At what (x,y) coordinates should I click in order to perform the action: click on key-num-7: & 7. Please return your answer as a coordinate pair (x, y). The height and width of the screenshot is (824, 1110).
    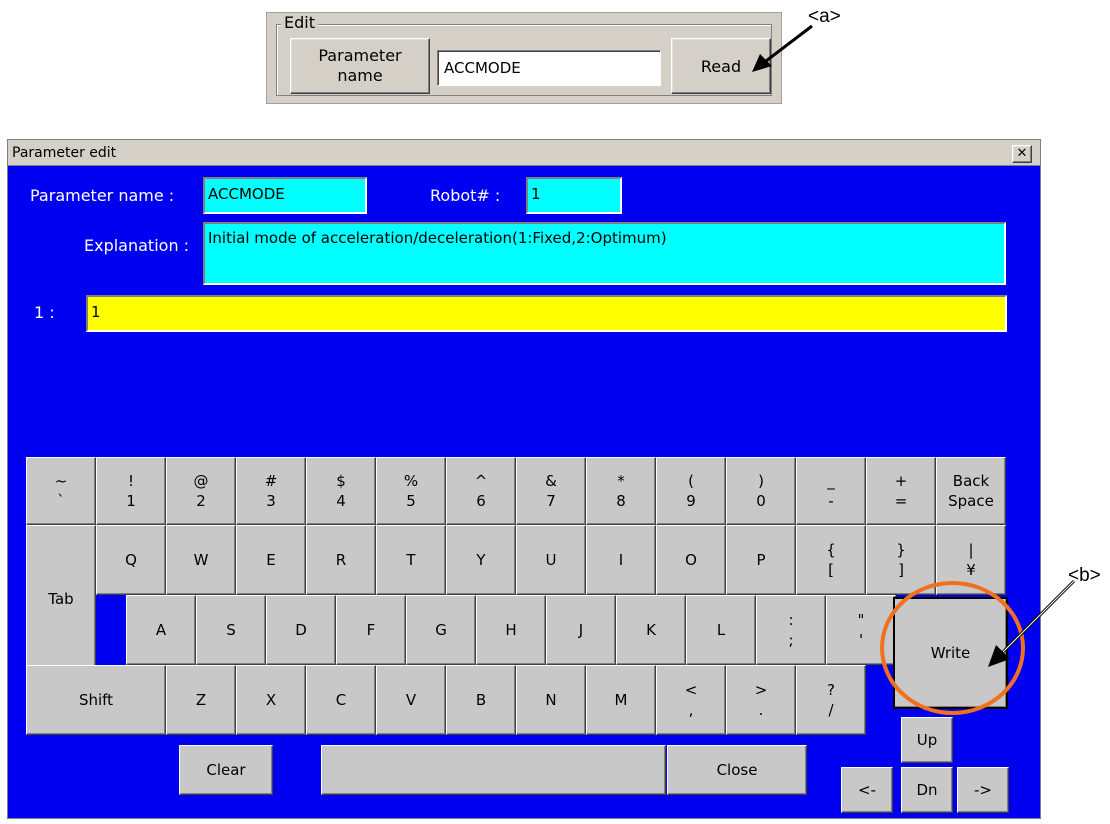
    Looking at the image, I should click on (551, 491).